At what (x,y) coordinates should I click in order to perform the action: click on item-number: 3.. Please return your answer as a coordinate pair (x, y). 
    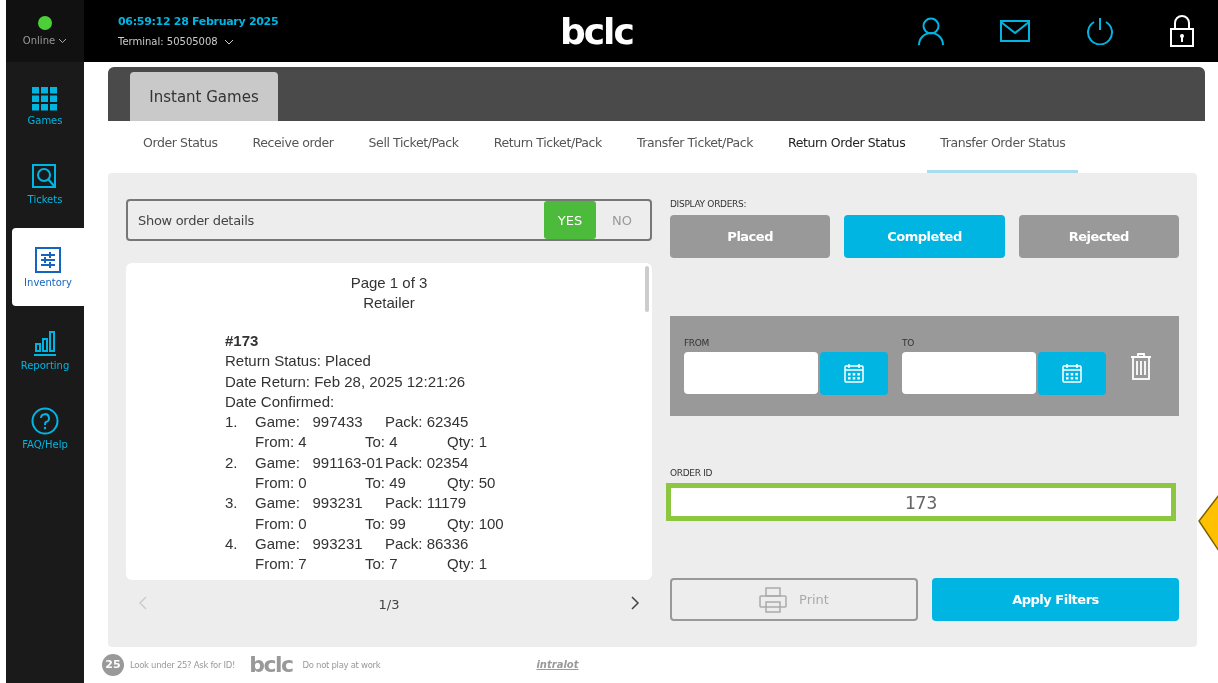
    Looking at the image, I should click on (232, 503).